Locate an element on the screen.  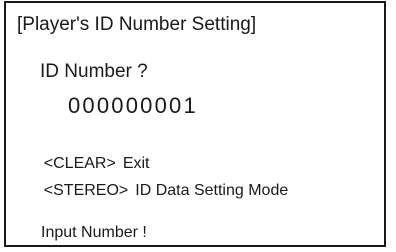
stereo-key-action: ID Data Setting Mode is located at coordinates (212, 190).